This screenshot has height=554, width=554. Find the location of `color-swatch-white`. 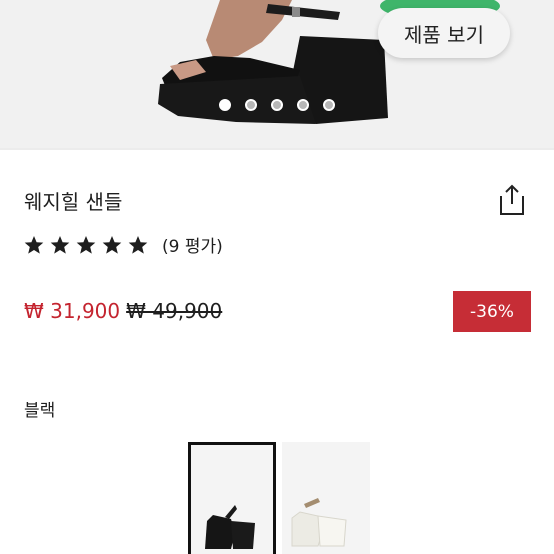

color-swatch-white is located at coordinates (326, 498).